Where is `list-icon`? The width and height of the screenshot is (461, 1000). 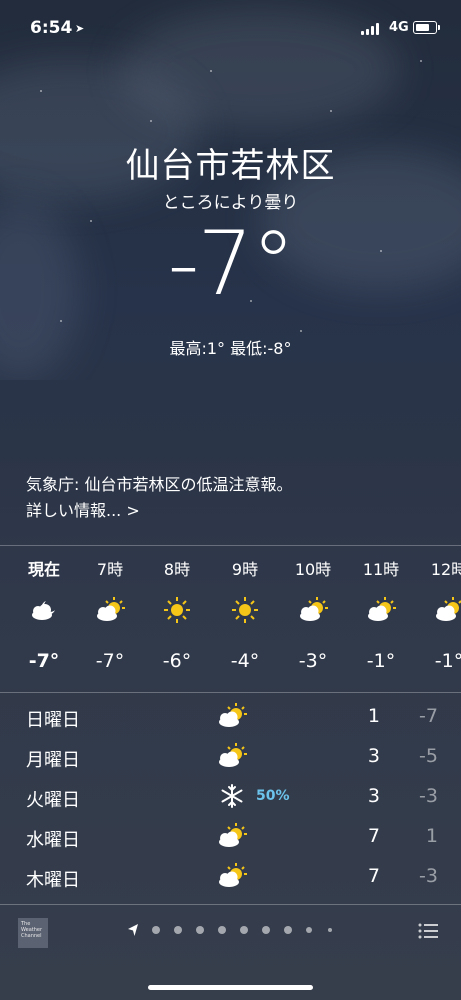 list-icon is located at coordinates (428, 931).